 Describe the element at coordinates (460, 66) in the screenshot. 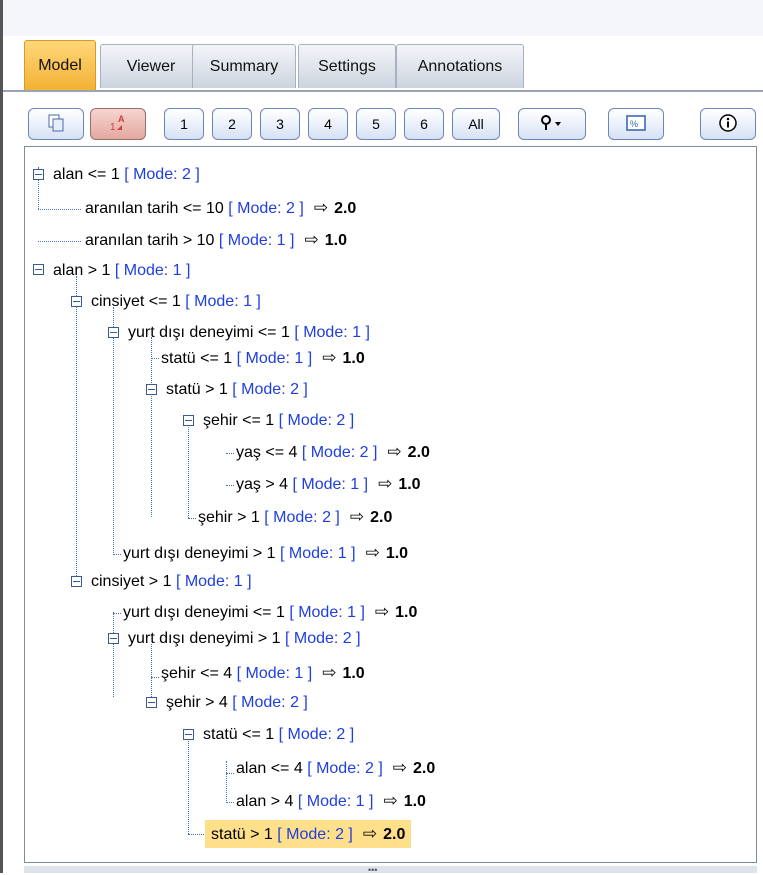

I see `tab-annotations: Annotations` at that location.